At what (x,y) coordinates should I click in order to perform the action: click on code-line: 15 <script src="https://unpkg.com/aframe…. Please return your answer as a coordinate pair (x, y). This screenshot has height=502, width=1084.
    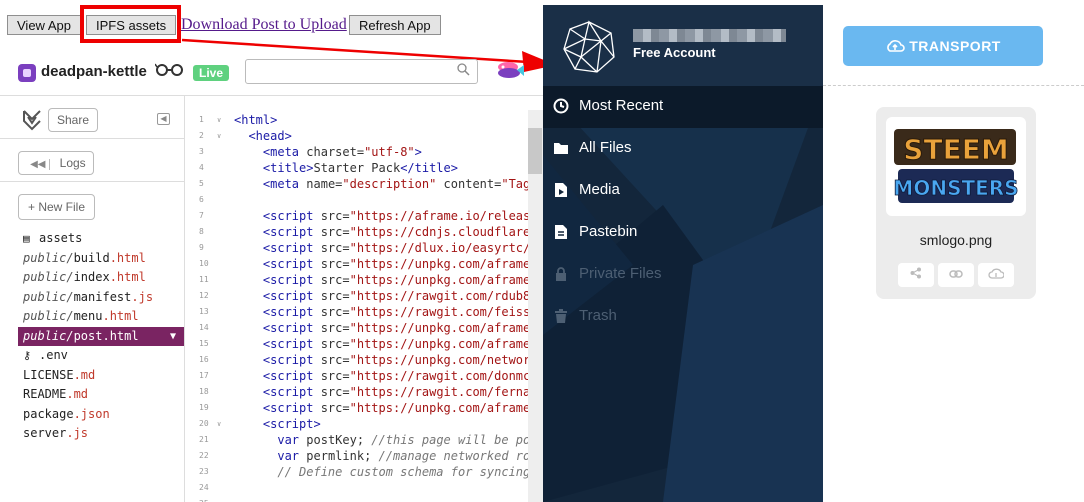
    Looking at the image, I should click on (364, 344).